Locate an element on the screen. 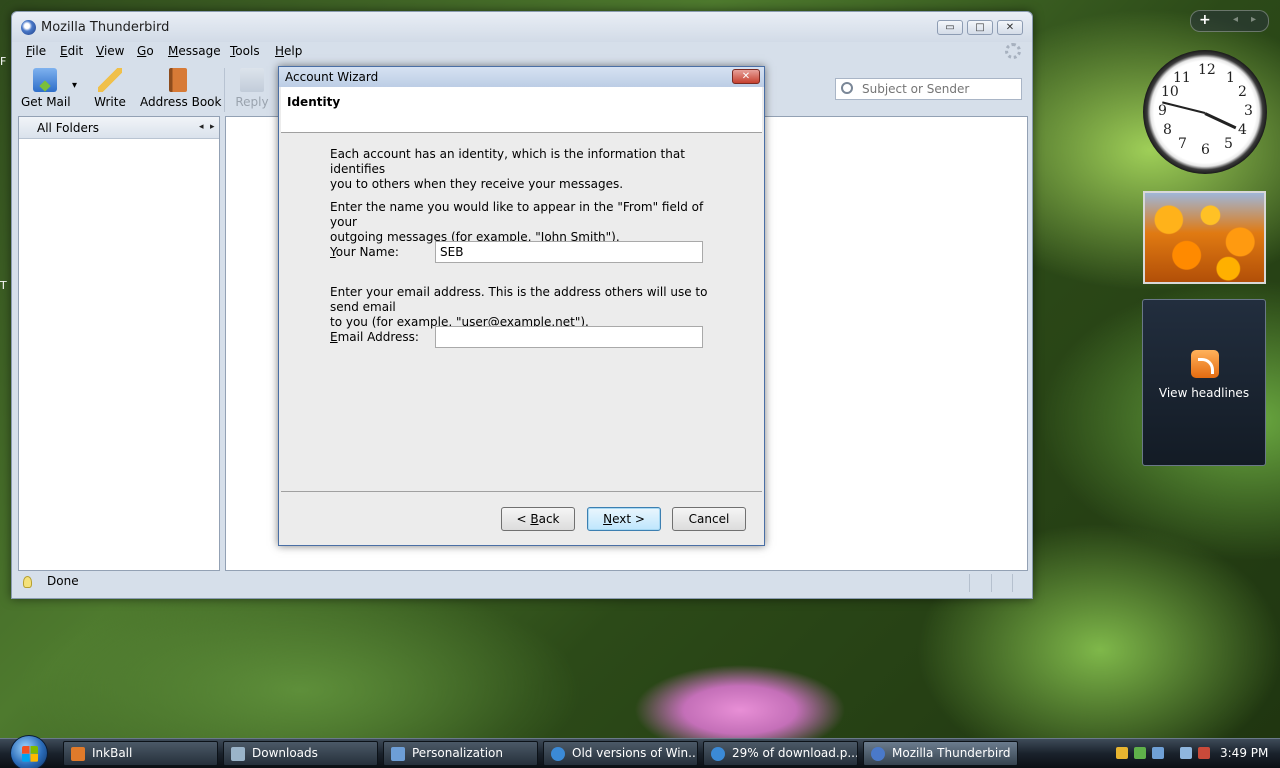  window-titlebar: Mozilla Thunderbird ▭ □ ✕ is located at coordinates (522, 27).